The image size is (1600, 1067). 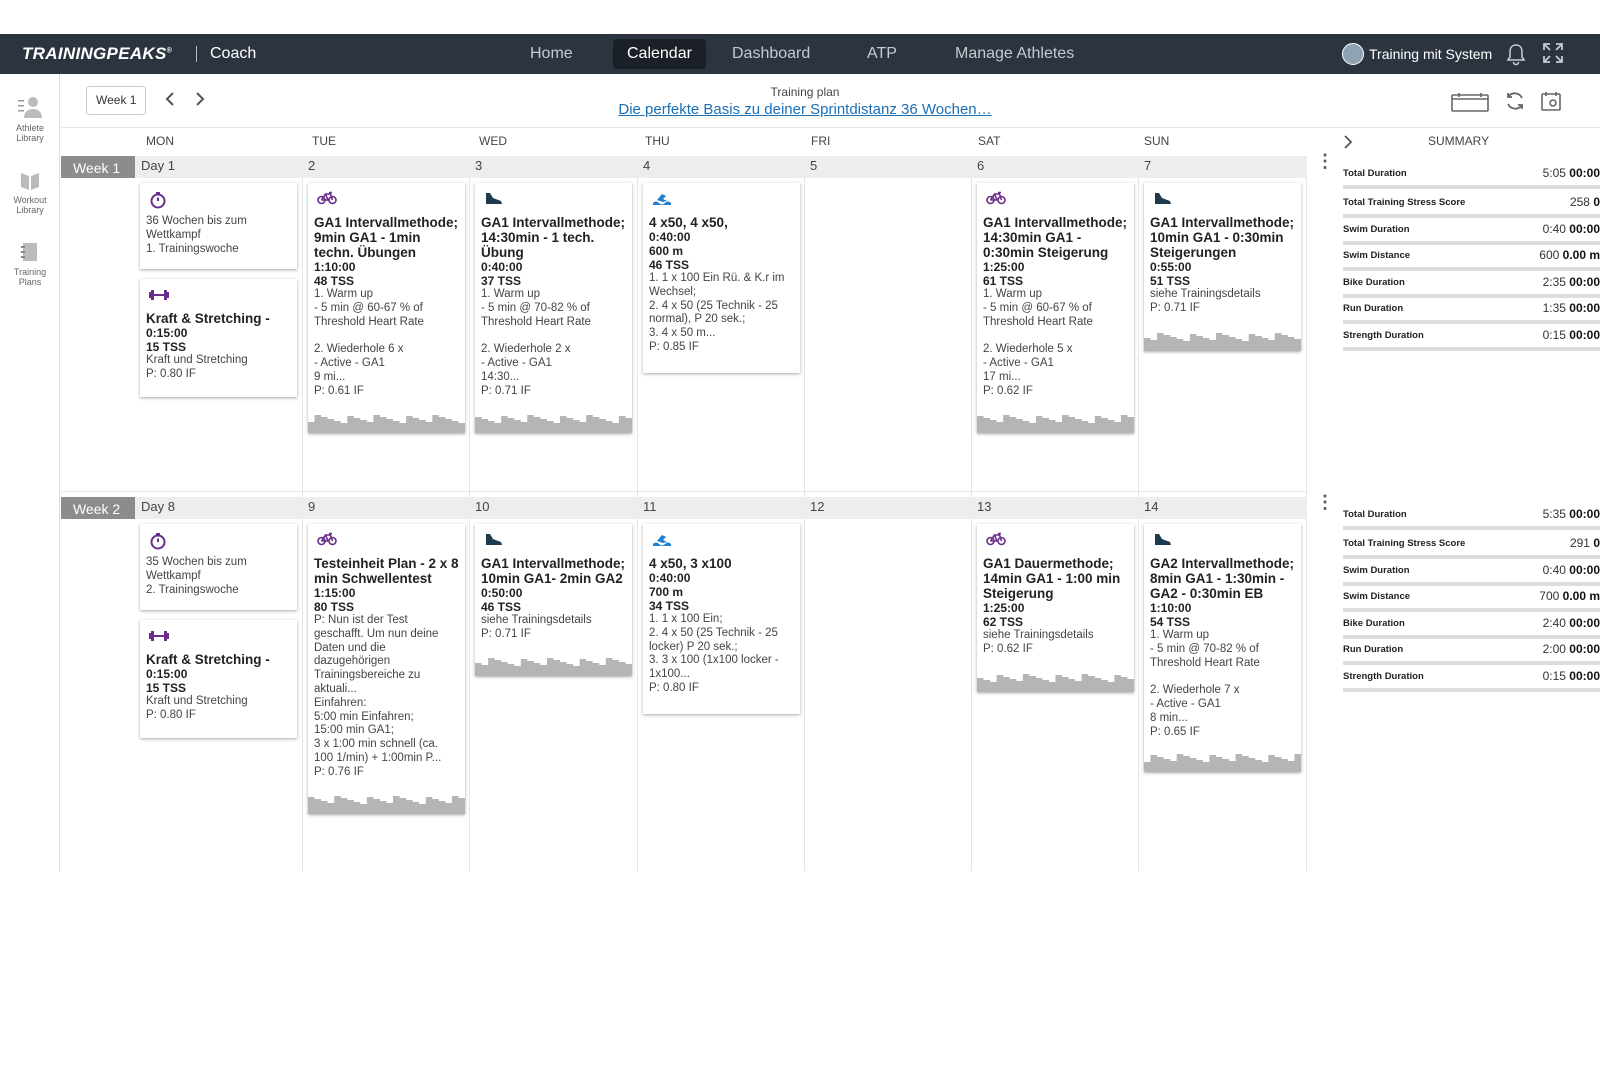 What do you see at coordinates (98, 508) in the screenshot?
I see `week-label: Week 2` at bounding box center [98, 508].